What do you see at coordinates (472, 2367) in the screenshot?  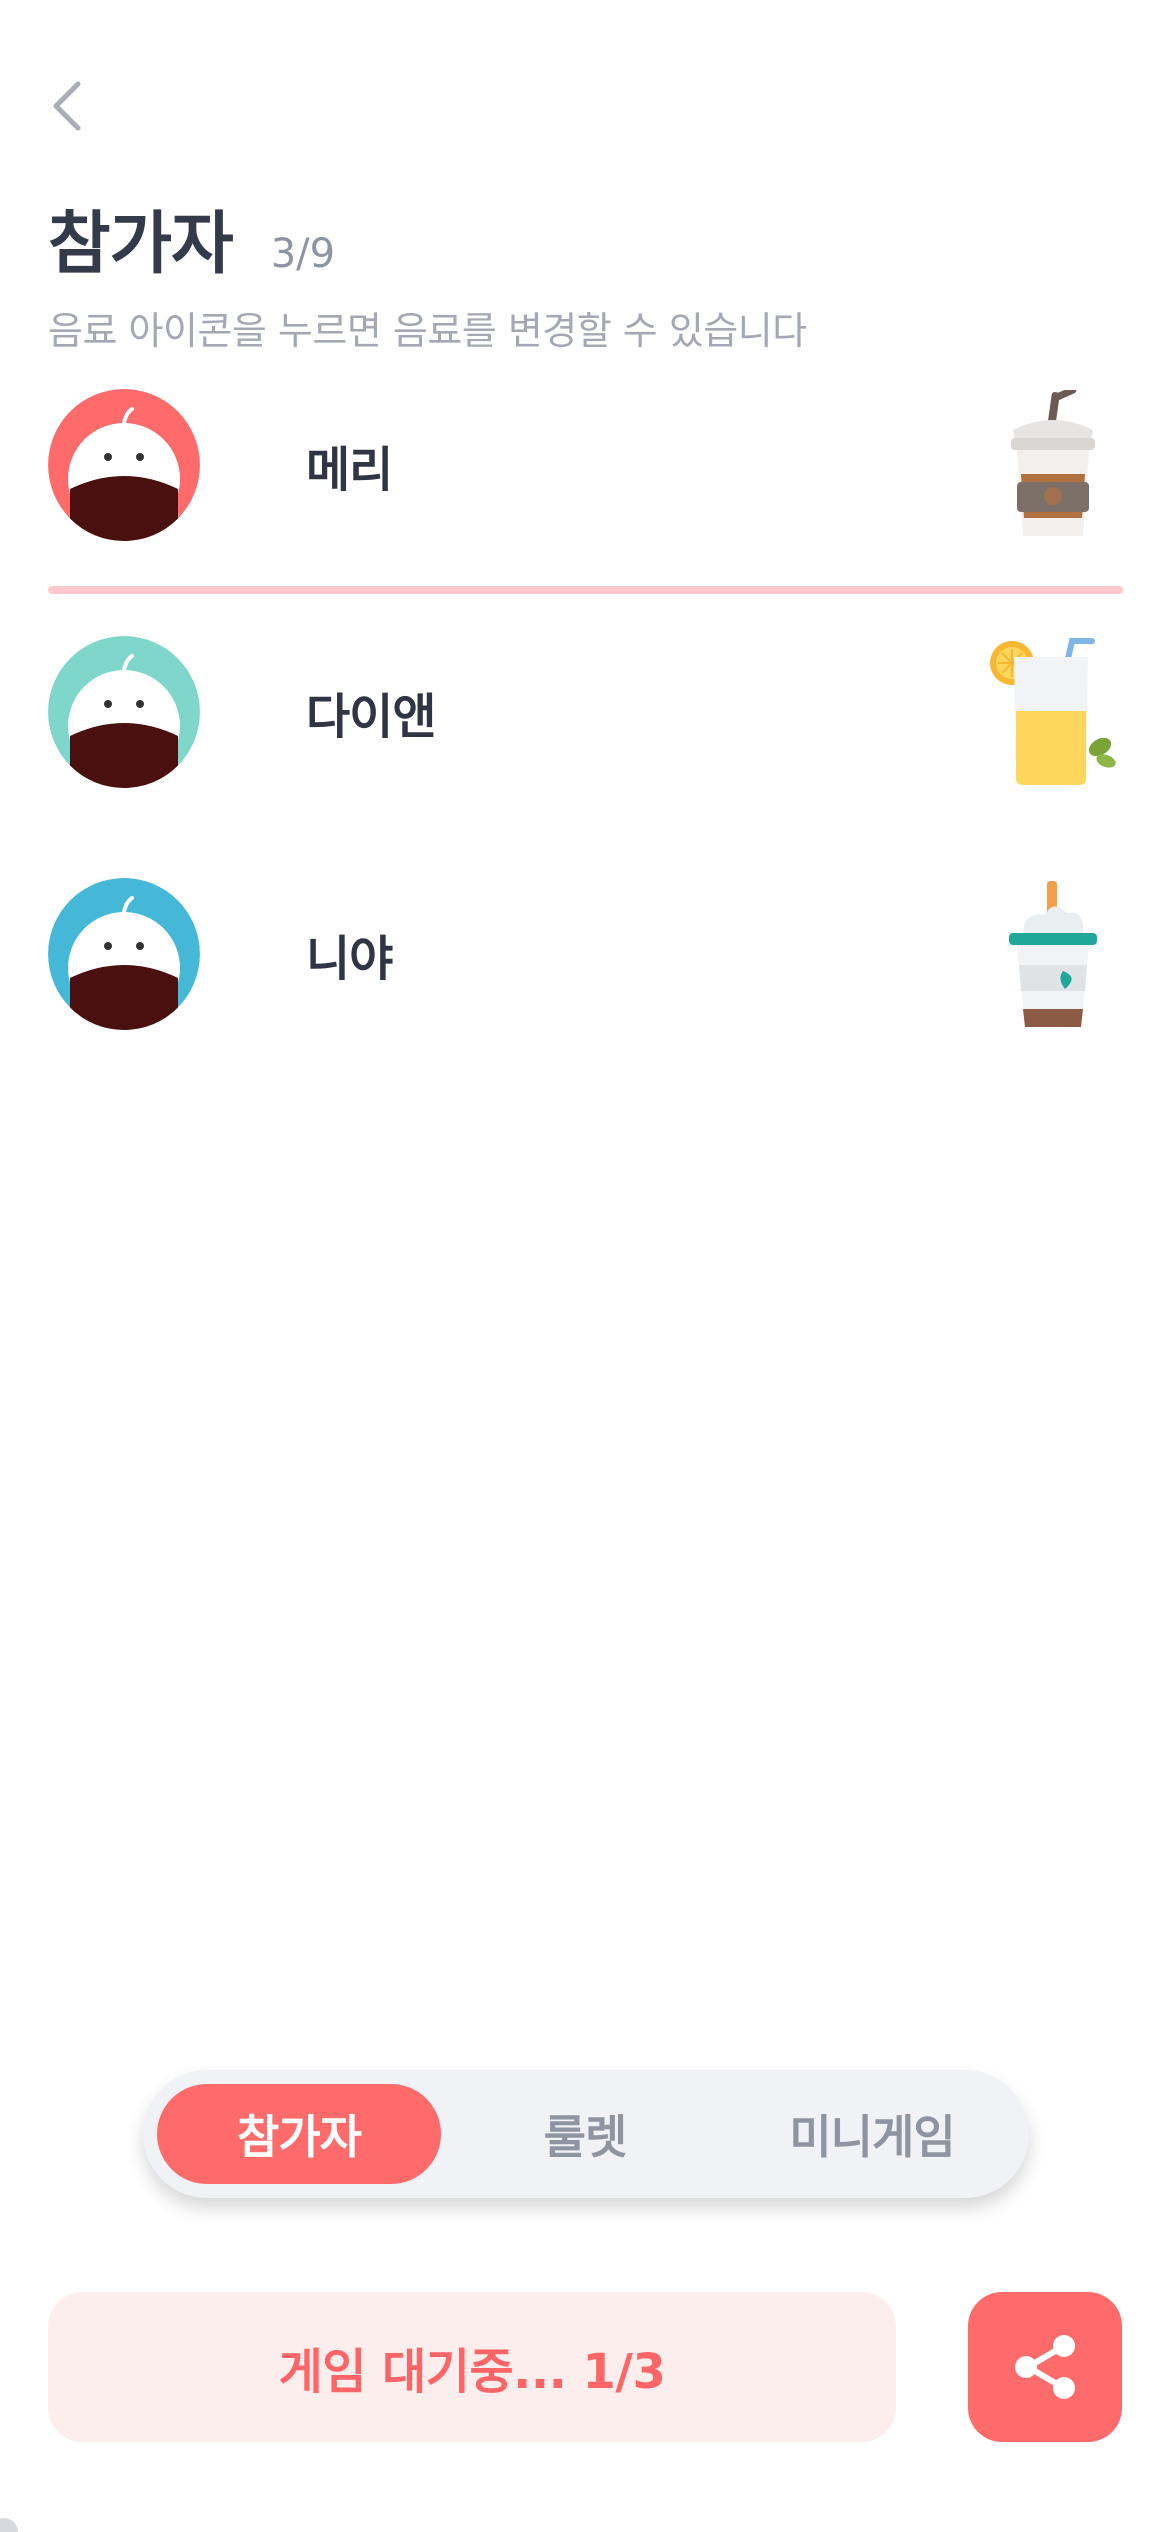 I see `game-waiting-button: 게임 대기중... 1/3` at bounding box center [472, 2367].